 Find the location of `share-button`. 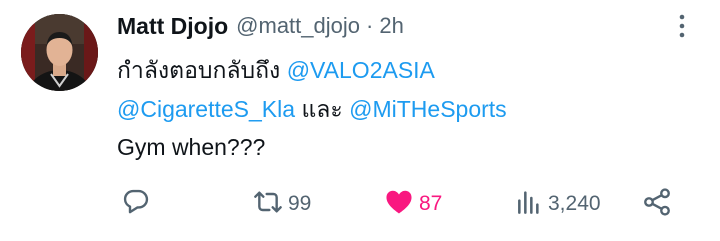

share-button is located at coordinates (657, 204).